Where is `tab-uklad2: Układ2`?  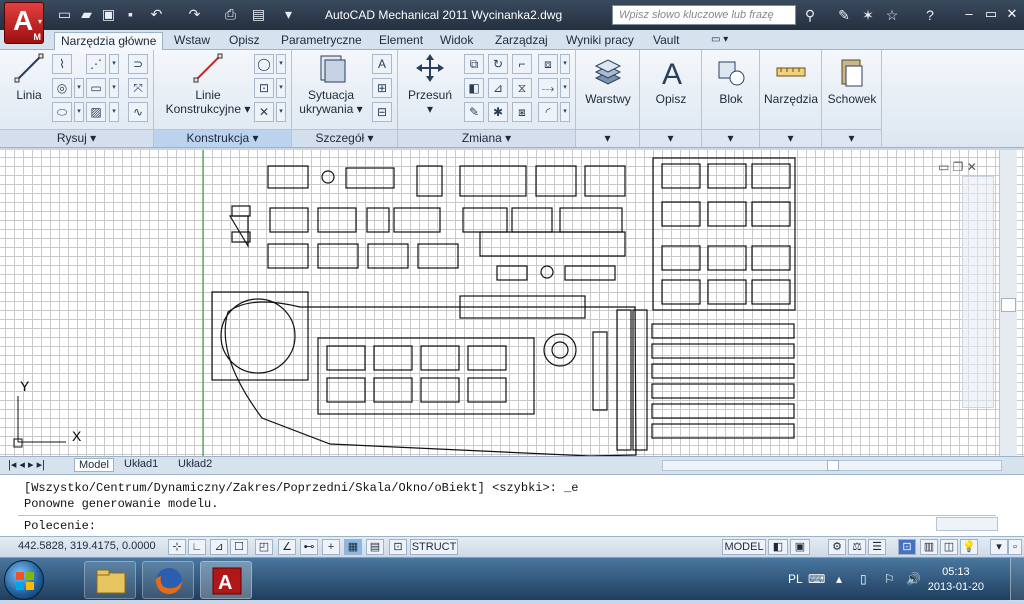 tab-uklad2: Układ2 is located at coordinates (195, 464).